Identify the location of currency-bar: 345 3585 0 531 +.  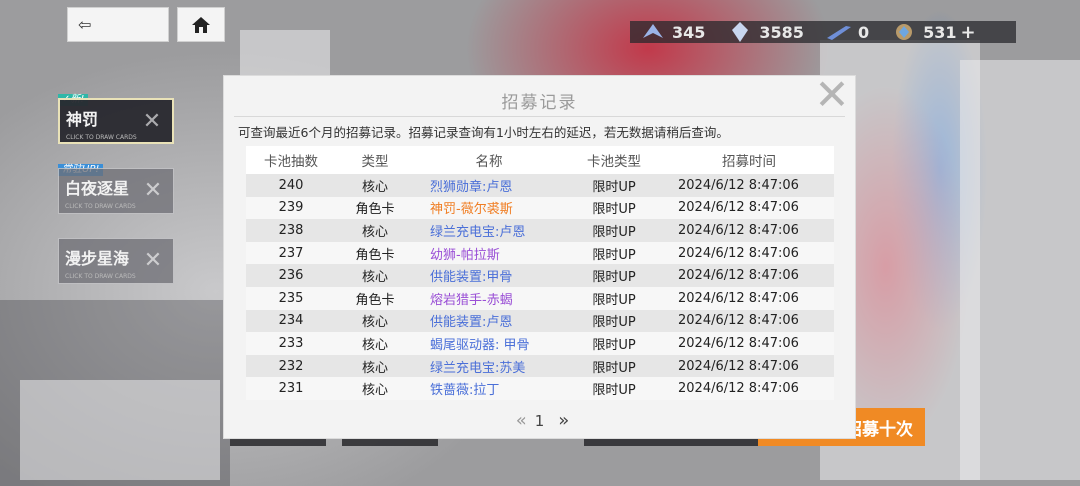
(823, 32).